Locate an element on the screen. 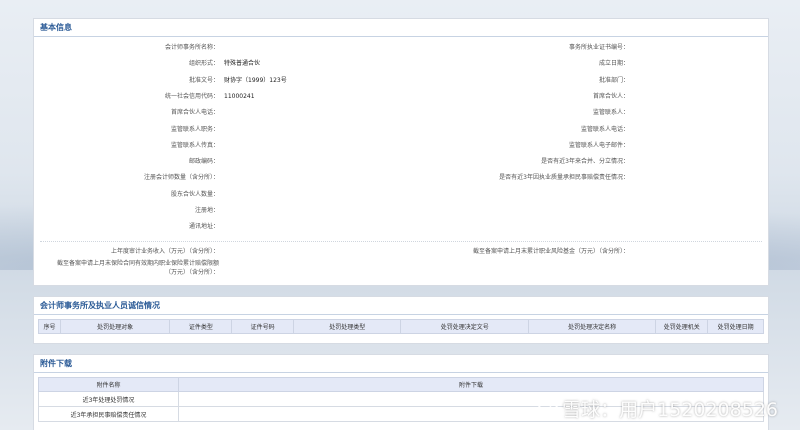 The width and height of the screenshot is (800, 430). field-label: 成立日期： is located at coordinates (613, 64).